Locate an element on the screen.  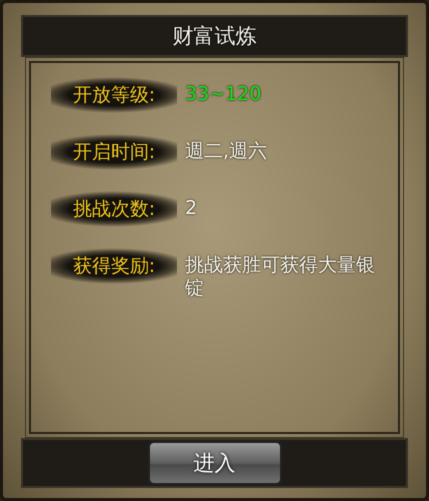
field-label: 挑战次数: is located at coordinates (114, 209).